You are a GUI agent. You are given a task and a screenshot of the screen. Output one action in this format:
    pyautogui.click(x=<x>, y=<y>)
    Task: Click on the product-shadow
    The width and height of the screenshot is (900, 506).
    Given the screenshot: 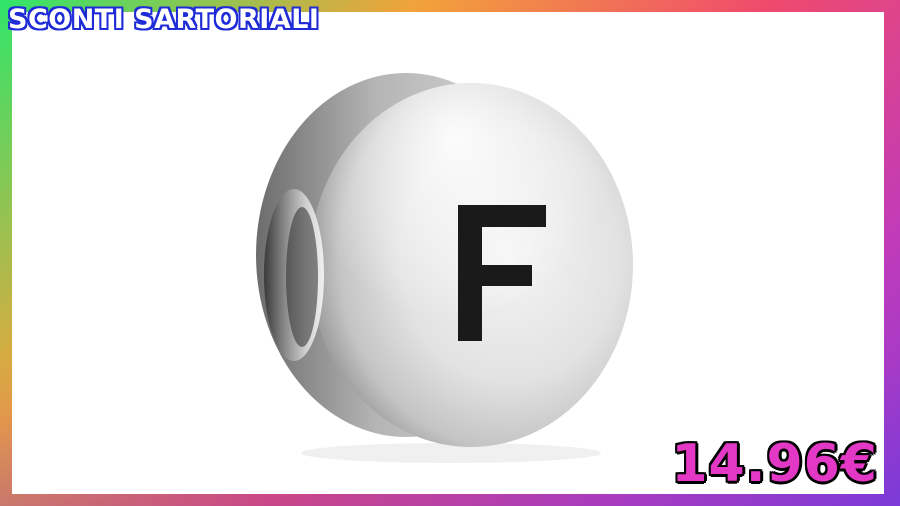 What is the action you would take?
    pyautogui.click(x=451, y=453)
    